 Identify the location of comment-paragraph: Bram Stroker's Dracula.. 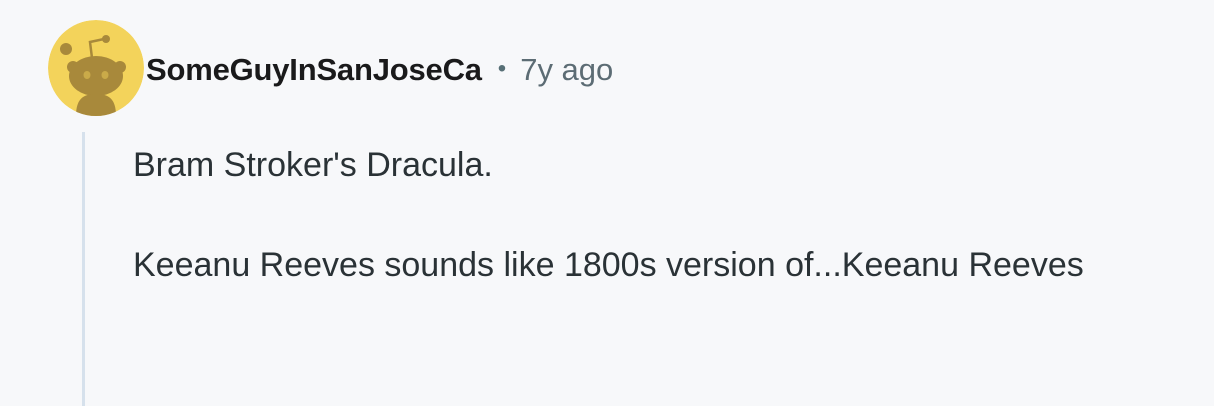
(313, 165).